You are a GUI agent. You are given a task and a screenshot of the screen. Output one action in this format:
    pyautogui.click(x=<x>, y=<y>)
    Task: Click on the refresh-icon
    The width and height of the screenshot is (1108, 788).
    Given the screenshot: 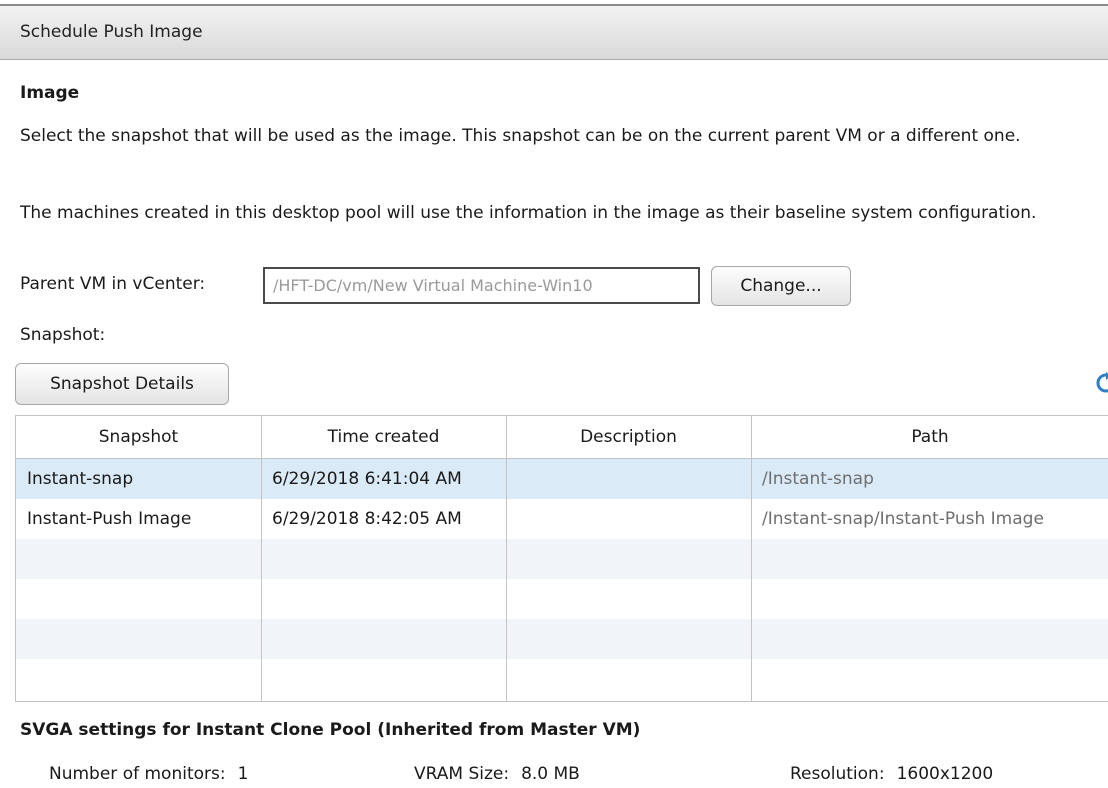 What is the action you would take?
    pyautogui.click(x=1101, y=383)
    